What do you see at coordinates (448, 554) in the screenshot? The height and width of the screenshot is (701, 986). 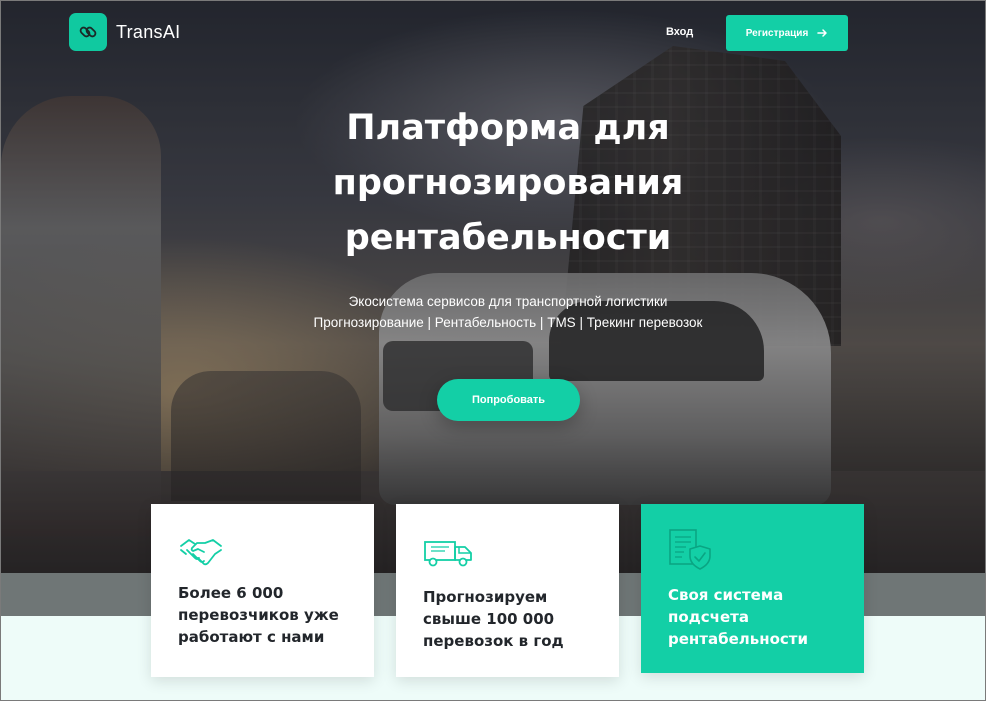 I see `truck-icon` at bounding box center [448, 554].